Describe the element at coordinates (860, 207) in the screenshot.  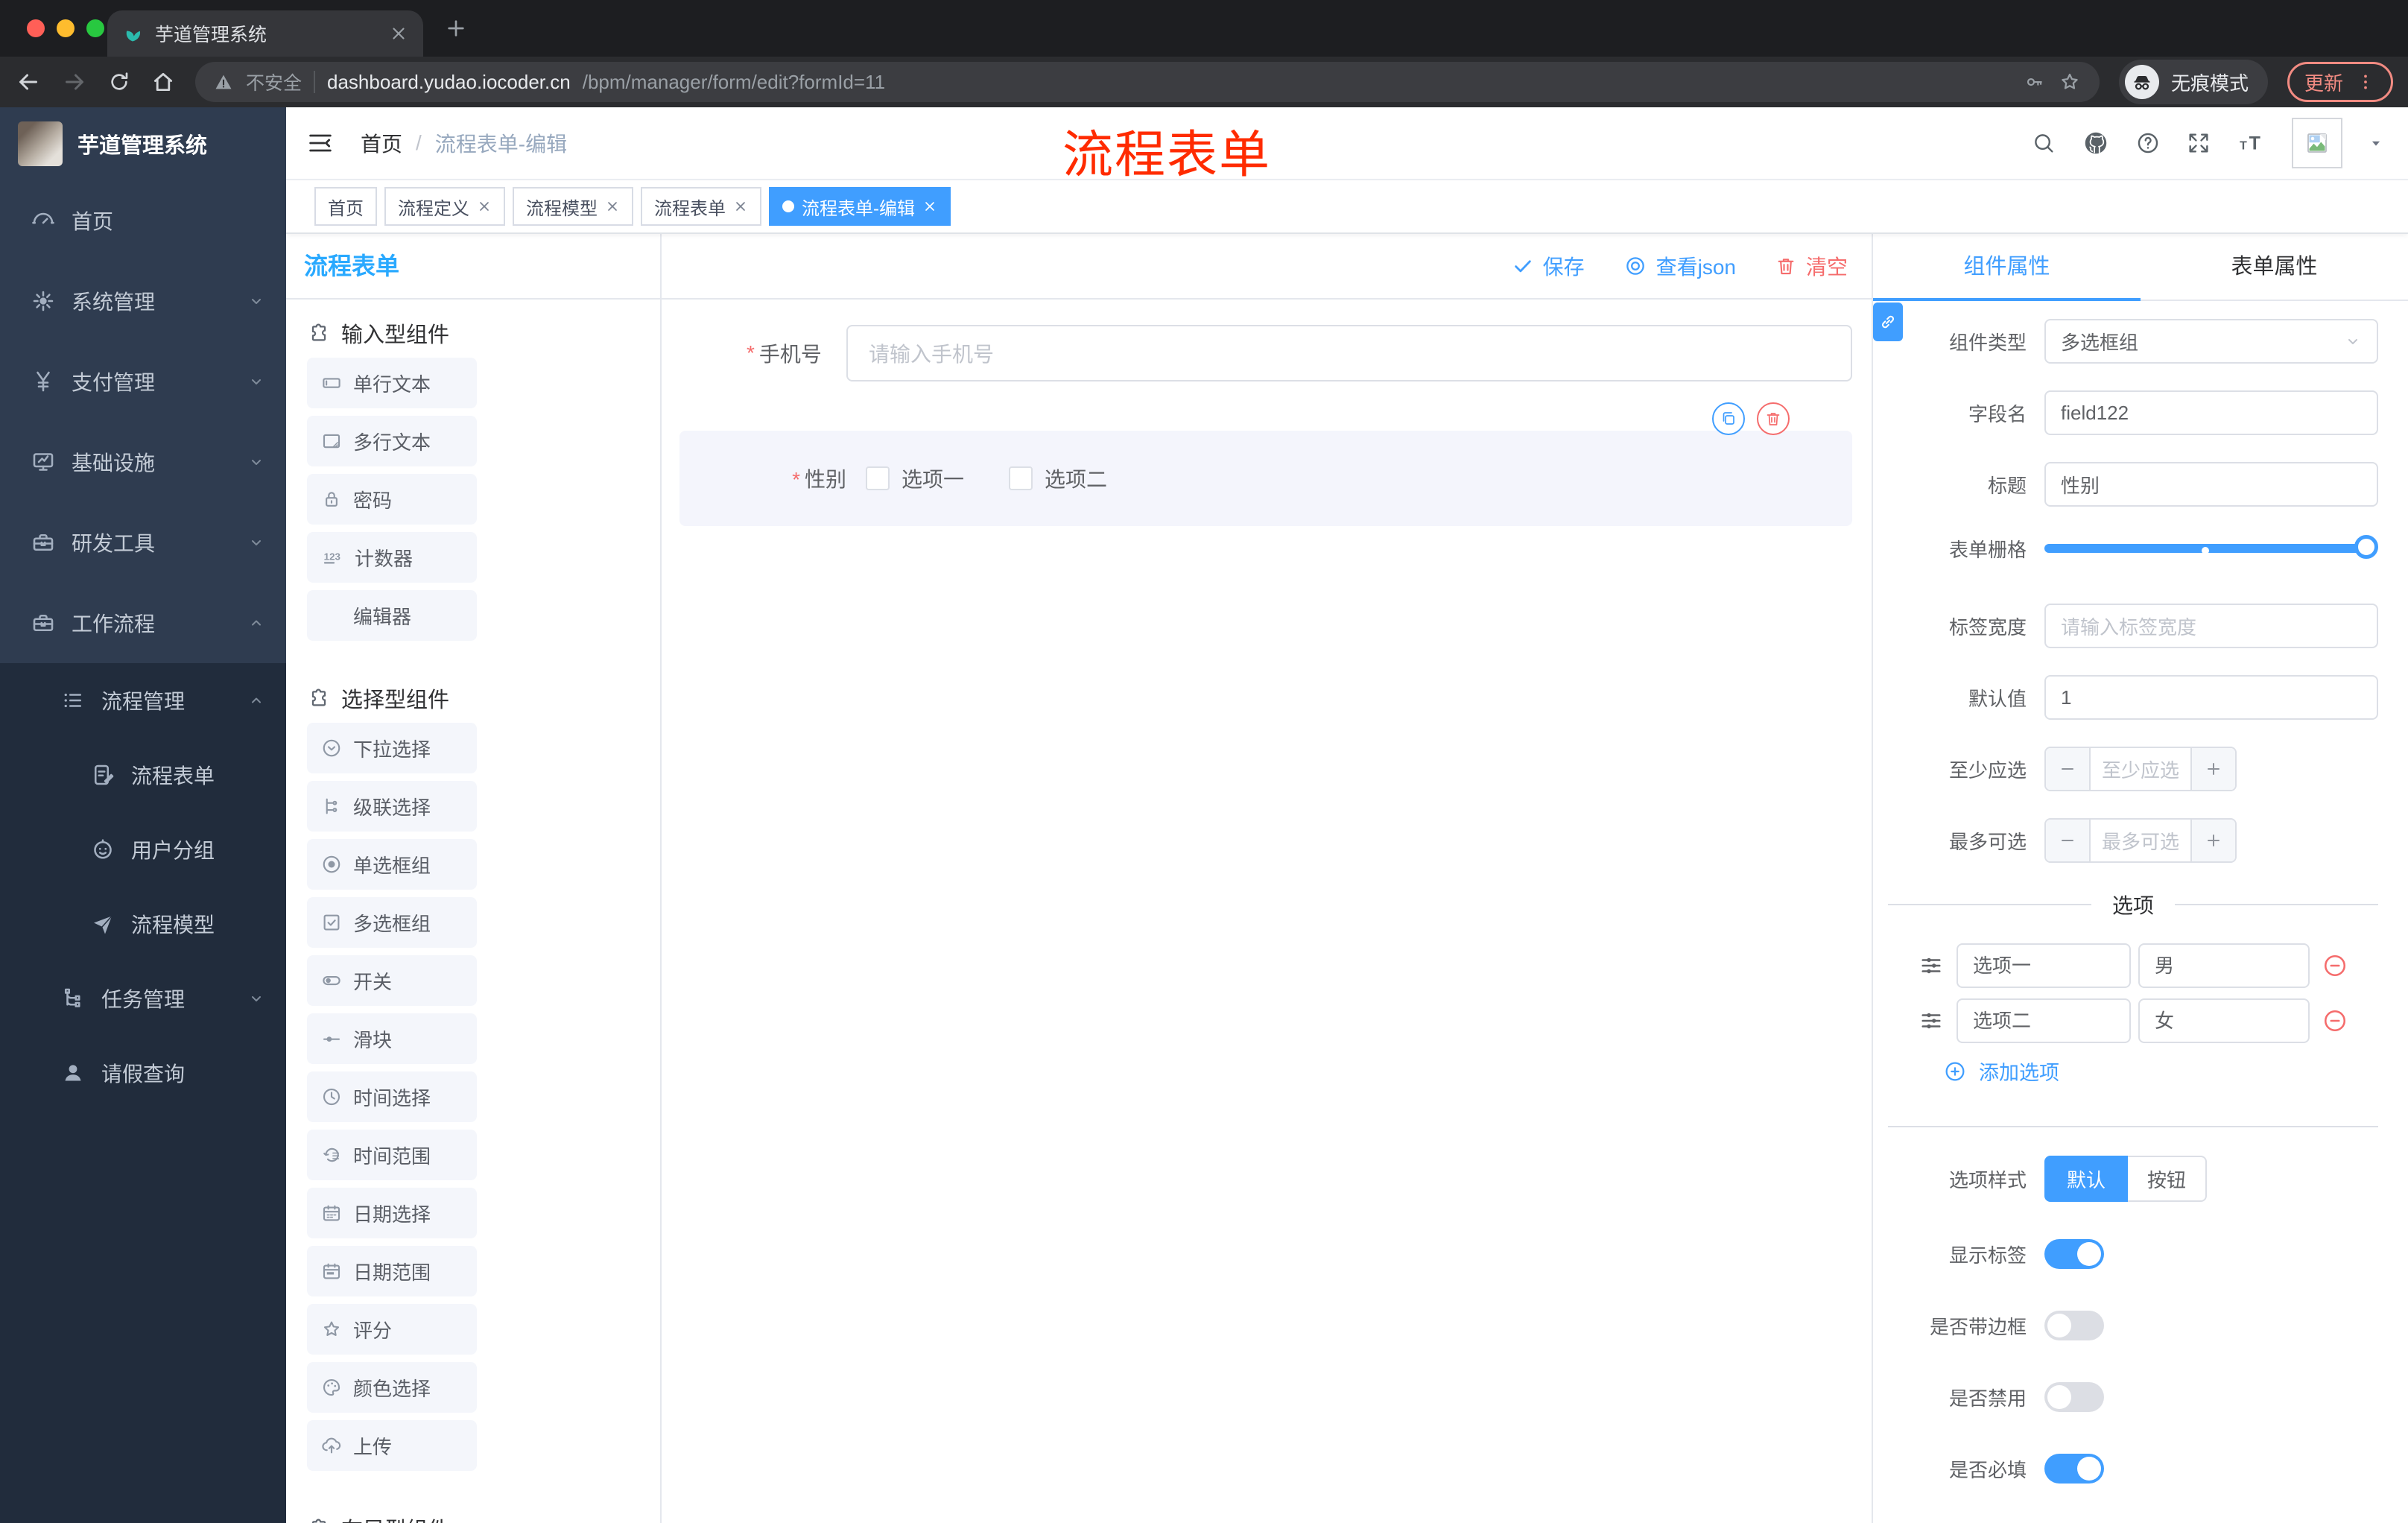
I see `tag-process-form-edit: 流程表单-编辑` at that location.